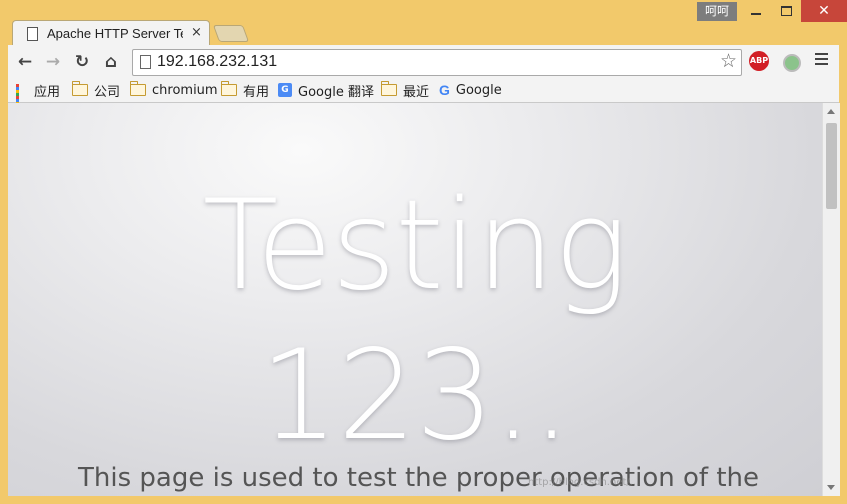 Image resolution: width=847 pixels, height=504 pixels. I want to click on bookmark-label: 应用, so click(47, 92).